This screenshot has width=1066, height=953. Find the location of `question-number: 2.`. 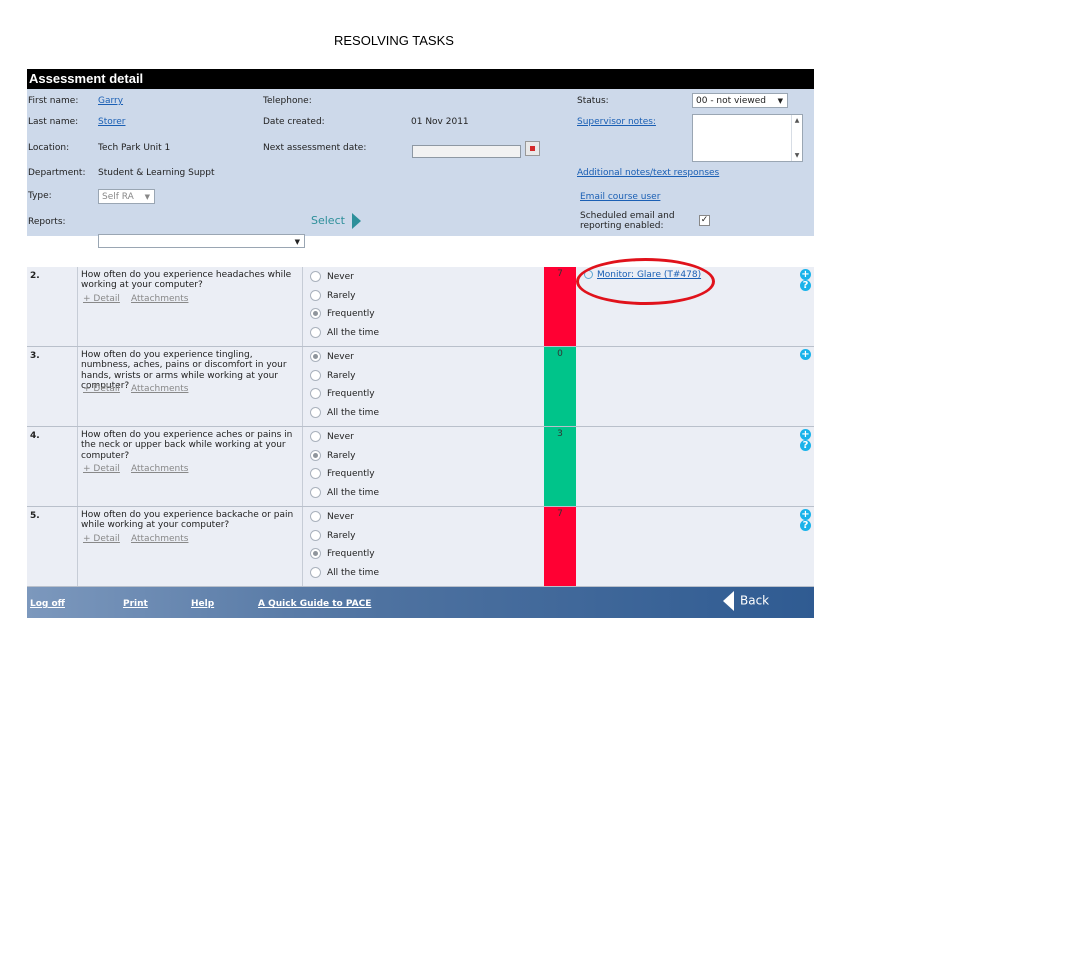

question-number: 2. is located at coordinates (35, 276).